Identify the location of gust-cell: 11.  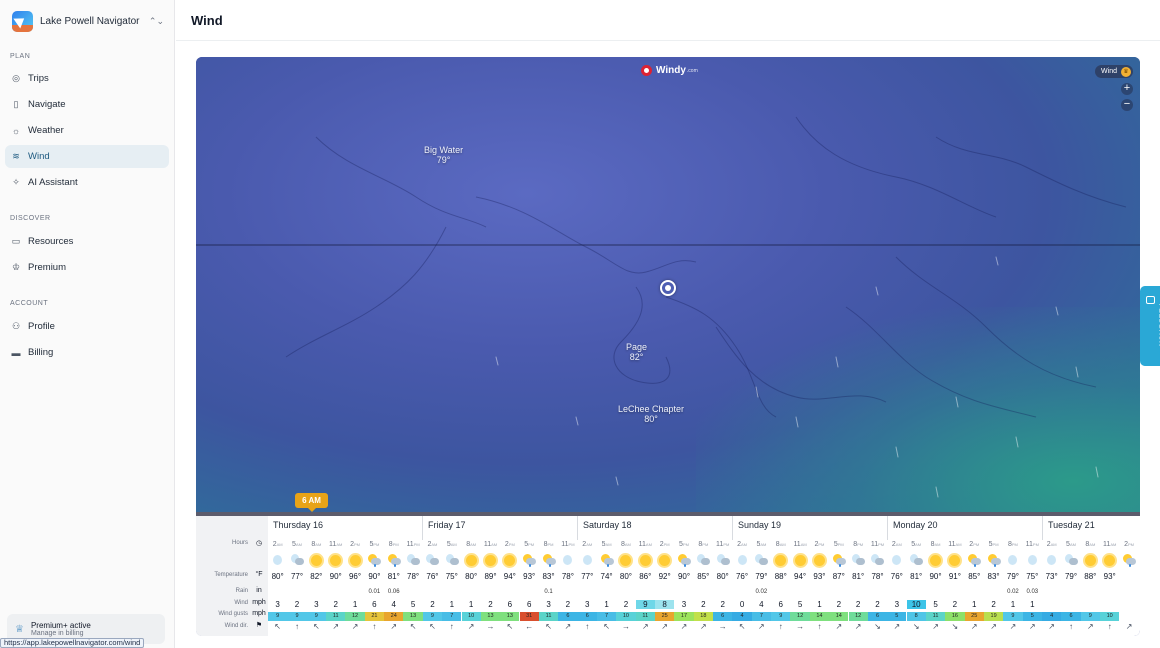
(336, 616).